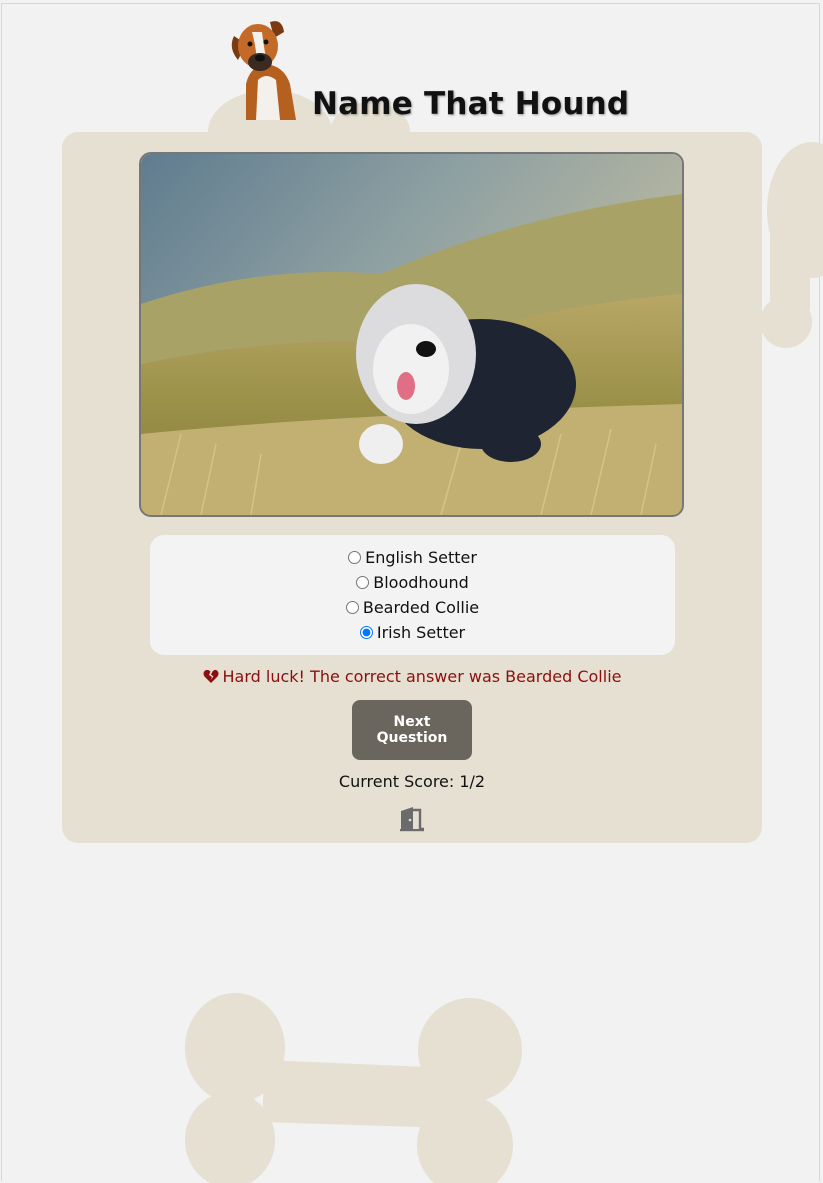  Describe the element at coordinates (211, 678) in the screenshot. I see `broken-heart-icon` at that location.